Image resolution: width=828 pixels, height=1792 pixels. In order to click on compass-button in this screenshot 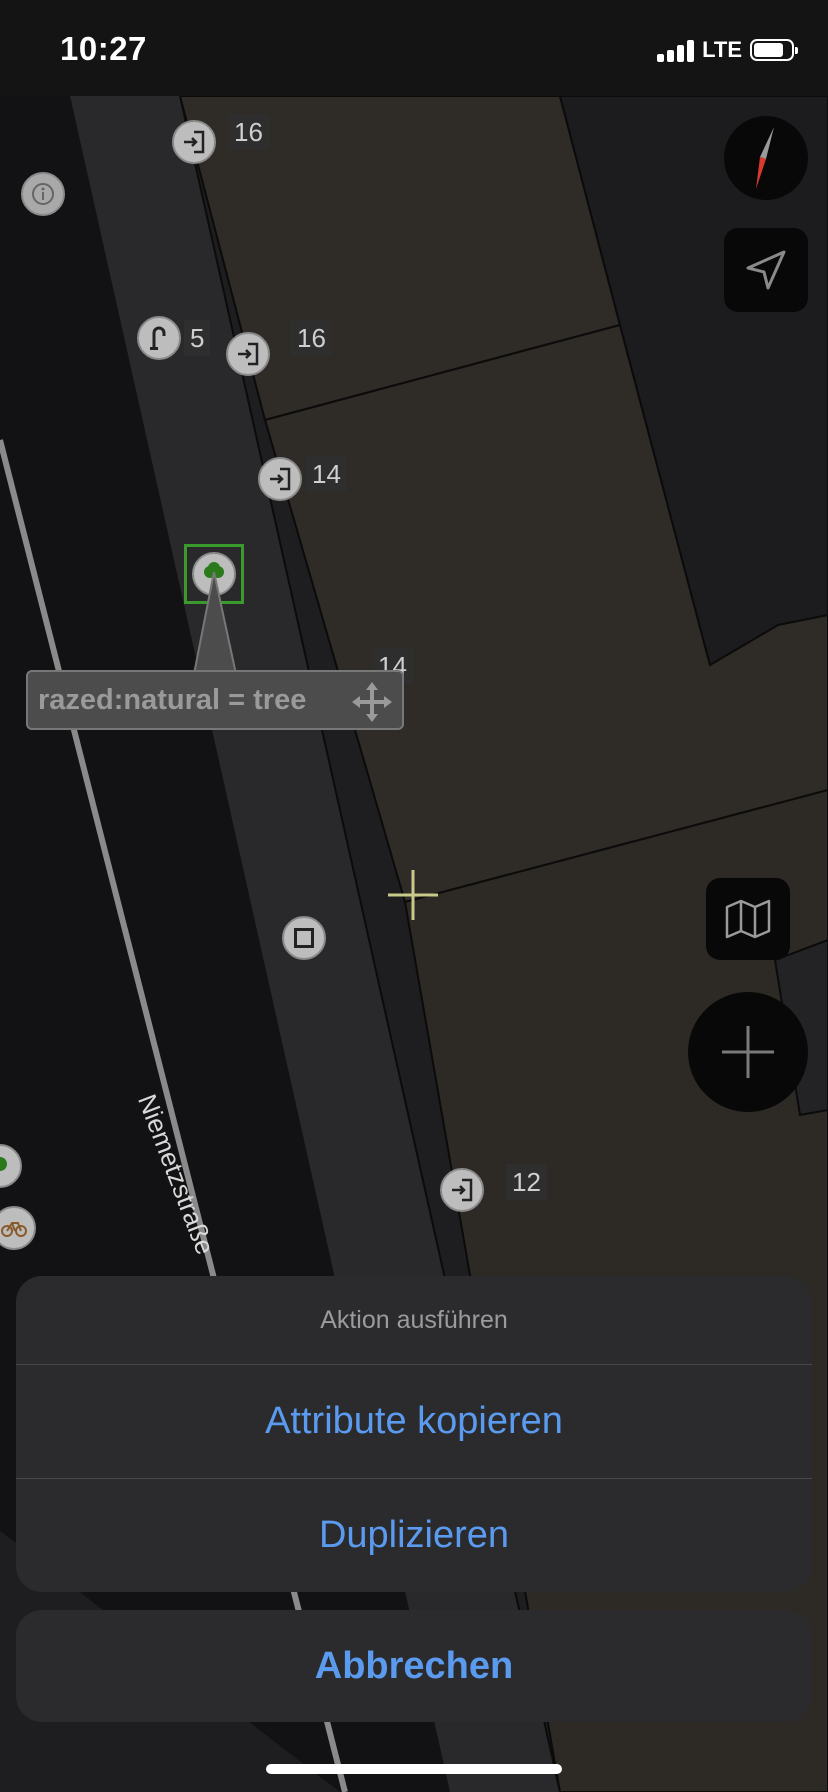, I will do `click(766, 158)`.